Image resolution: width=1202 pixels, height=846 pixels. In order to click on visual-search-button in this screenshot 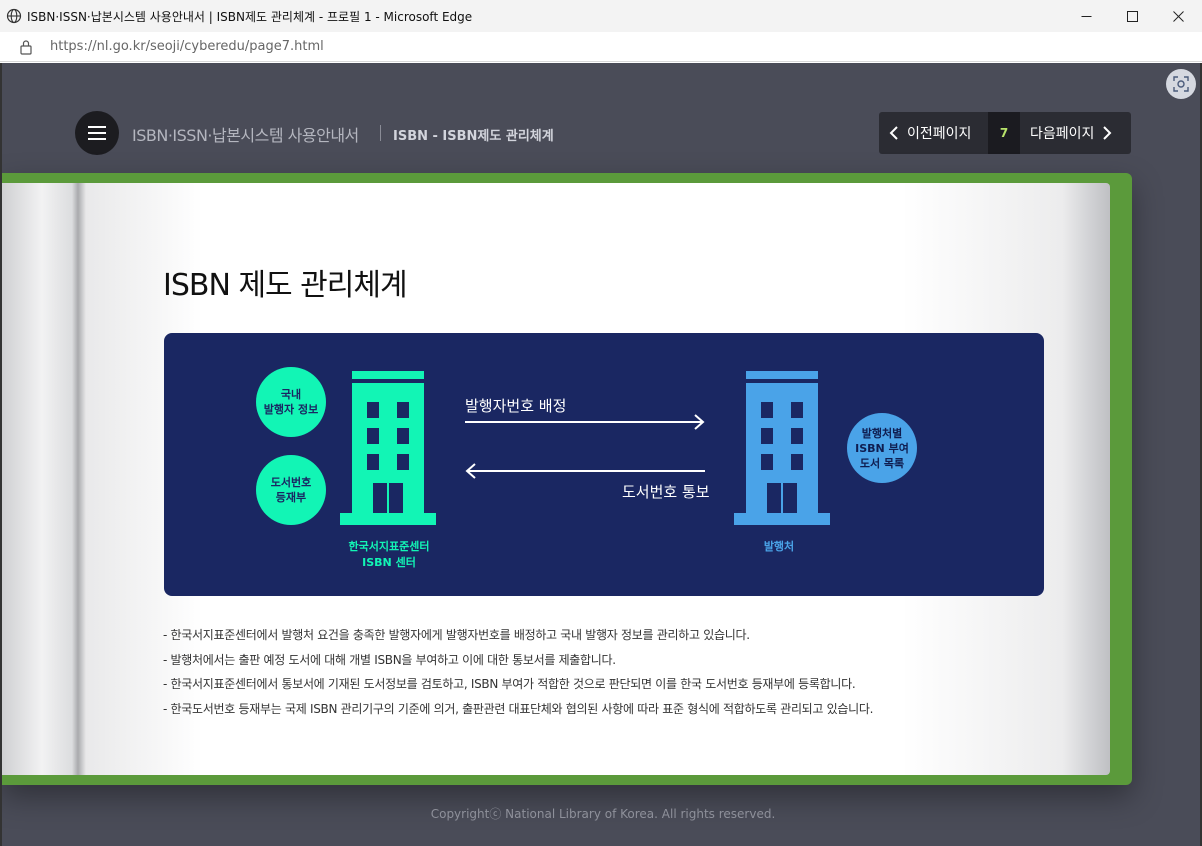, I will do `click(1181, 84)`.